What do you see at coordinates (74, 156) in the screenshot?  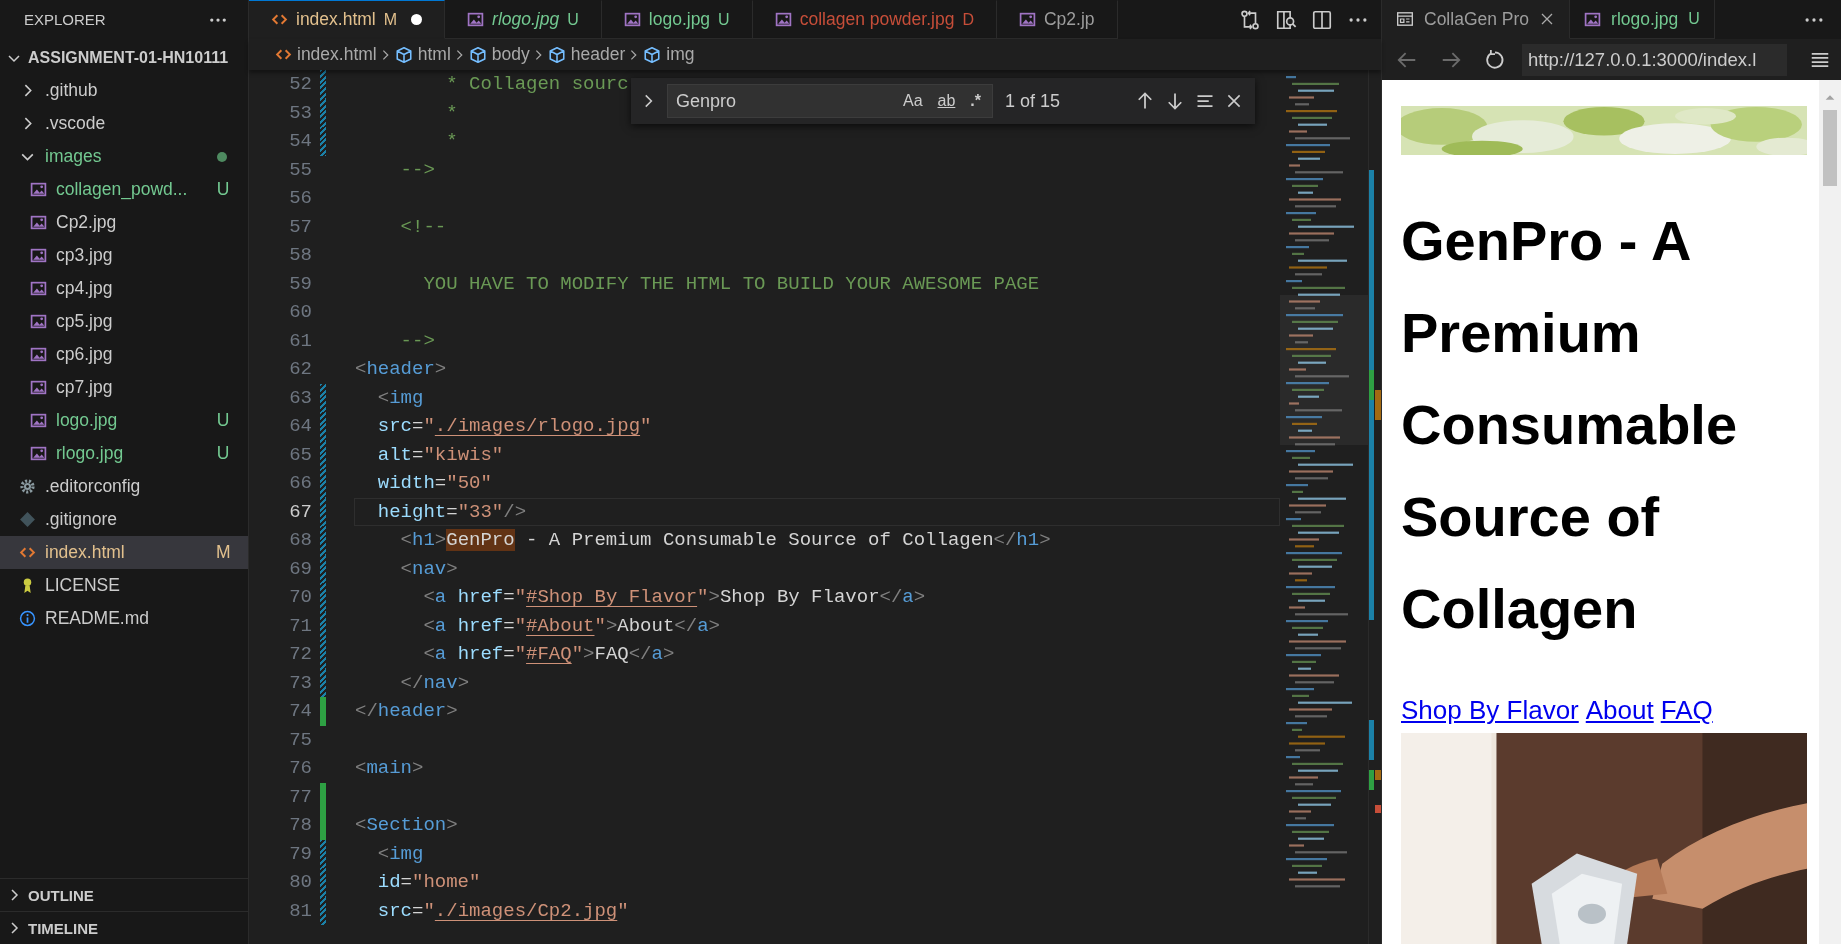 I see `file-name: images` at bounding box center [74, 156].